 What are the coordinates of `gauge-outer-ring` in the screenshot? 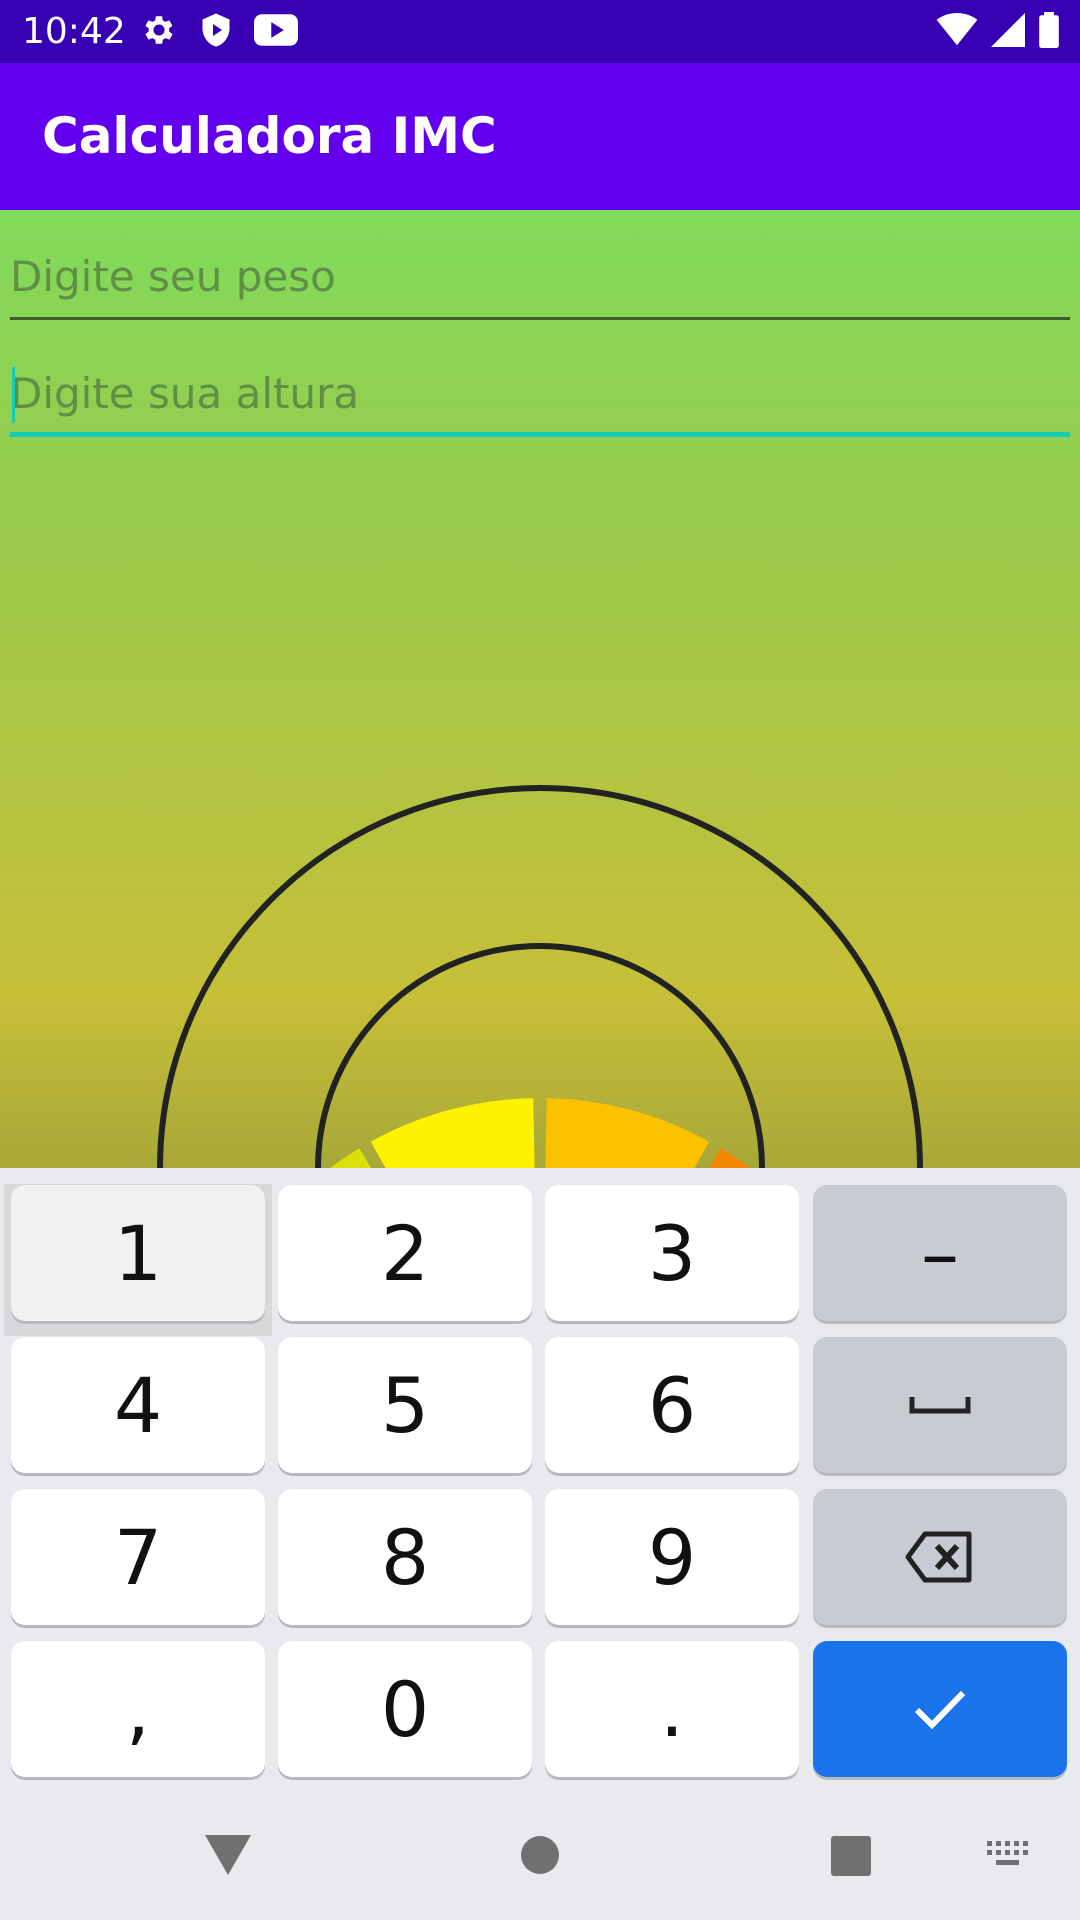 It's located at (540, 976).